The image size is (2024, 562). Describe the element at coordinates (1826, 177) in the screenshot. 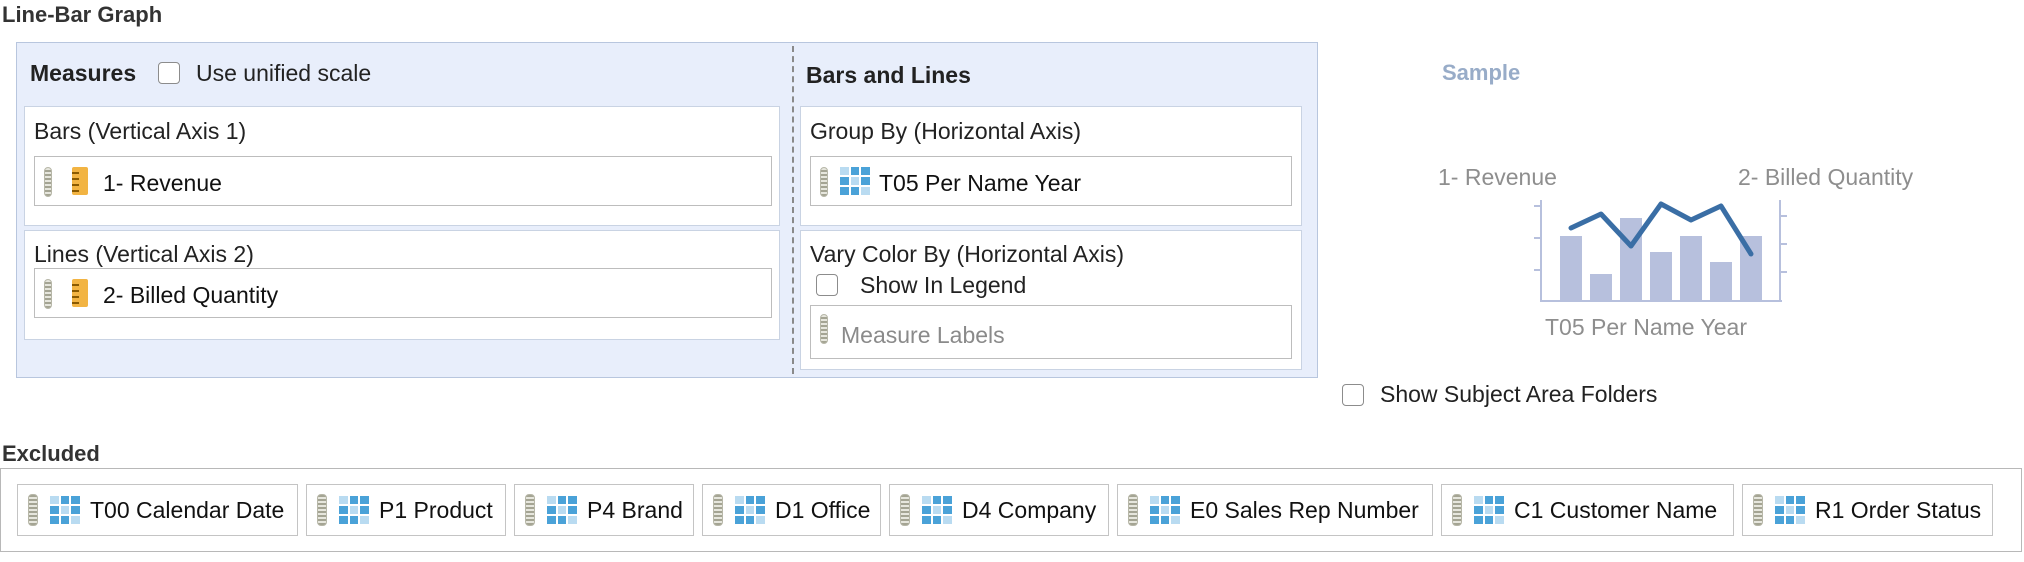

I see `sample-right-axis-label: 2- Billed Quantity` at that location.